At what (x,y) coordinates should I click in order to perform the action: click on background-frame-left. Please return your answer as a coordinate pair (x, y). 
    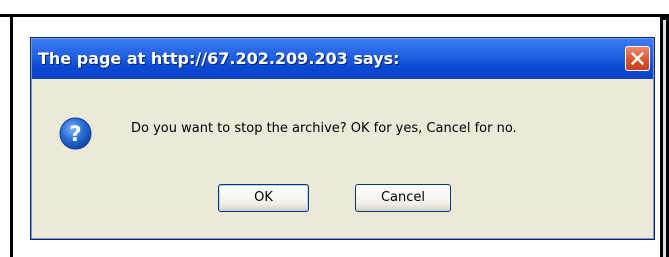
    Looking at the image, I should click on (11, 135).